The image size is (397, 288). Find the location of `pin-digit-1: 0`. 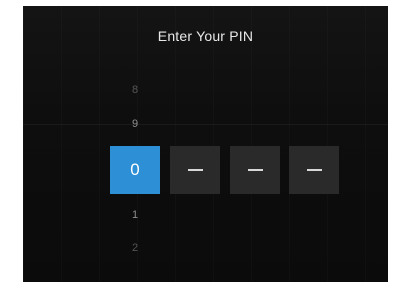

pin-digit-1: 0 is located at coordinates (135, 170).